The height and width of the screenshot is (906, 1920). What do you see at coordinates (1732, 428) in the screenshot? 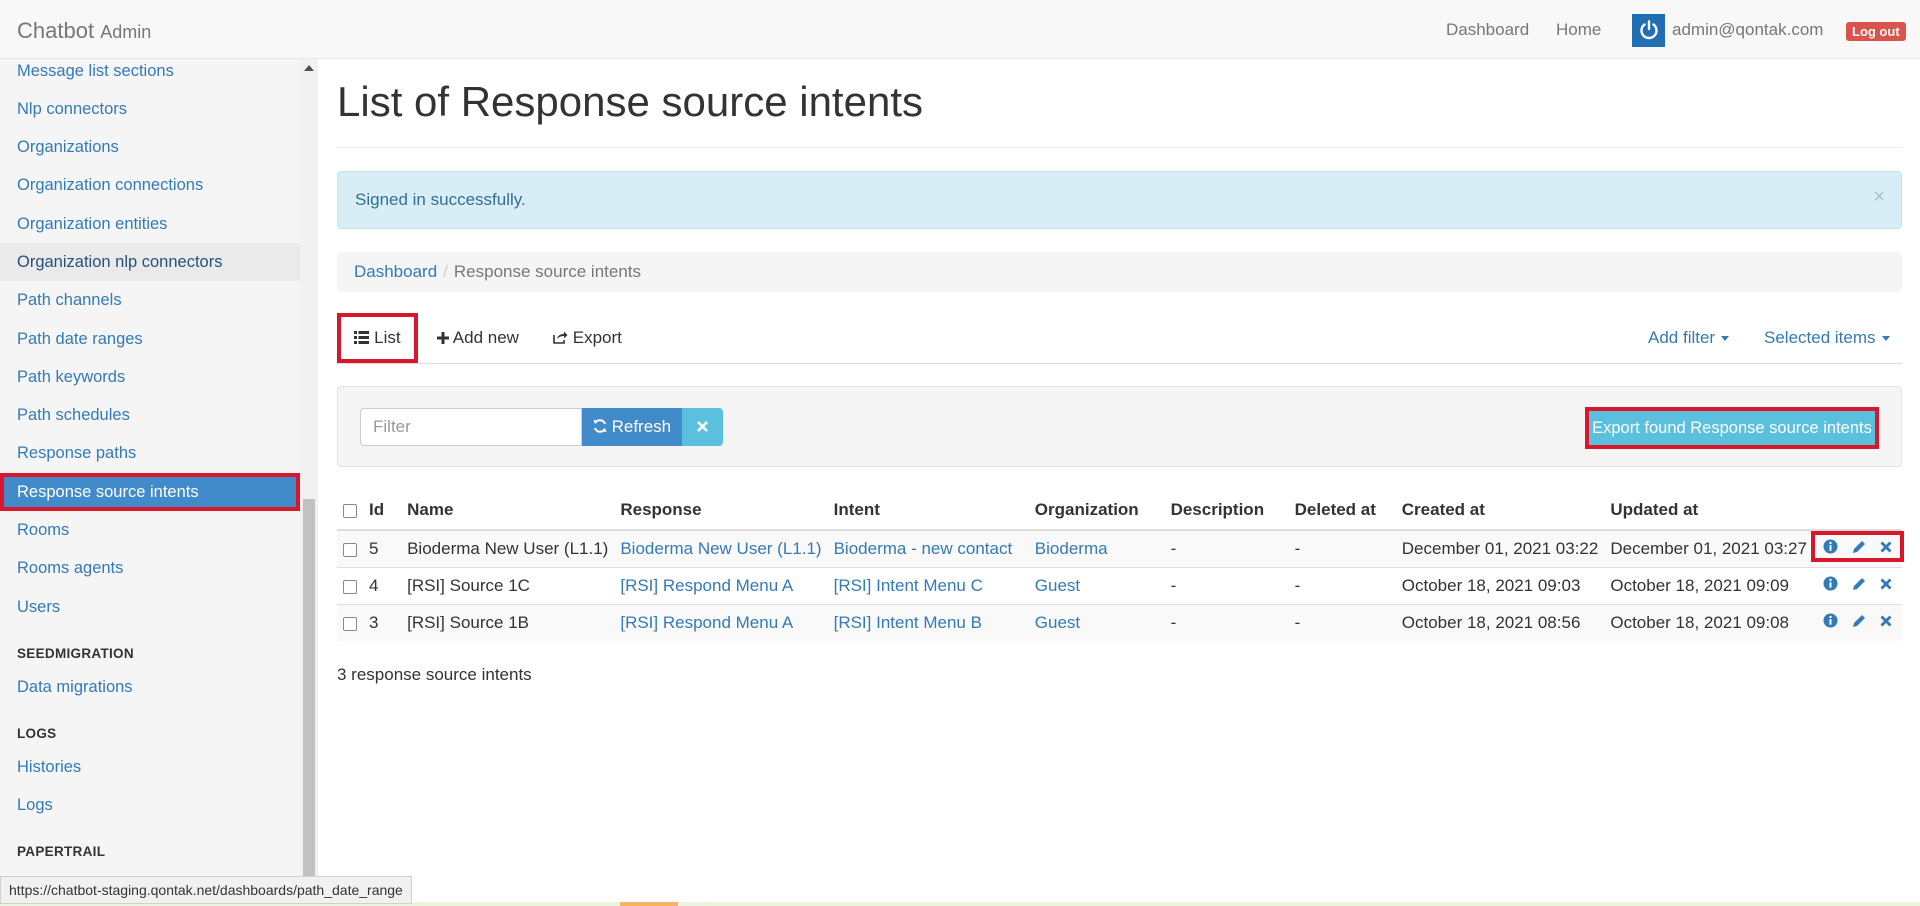
I see `export-found-button: Export found Response source intents` at bounding box center [1732, 428].